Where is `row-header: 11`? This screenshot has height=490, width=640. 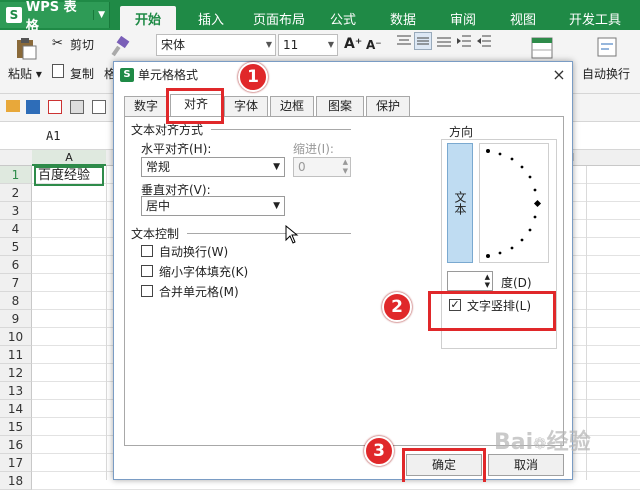
row-header: 11 is located at coordinates (16, 355).